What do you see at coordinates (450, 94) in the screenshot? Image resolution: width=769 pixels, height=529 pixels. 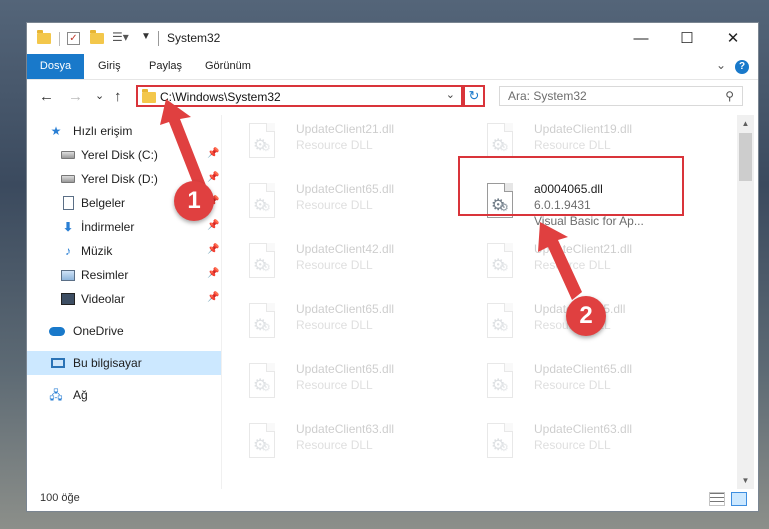 I see `address-dropdown-icon: ⌄` at bounding box center [450, 94].